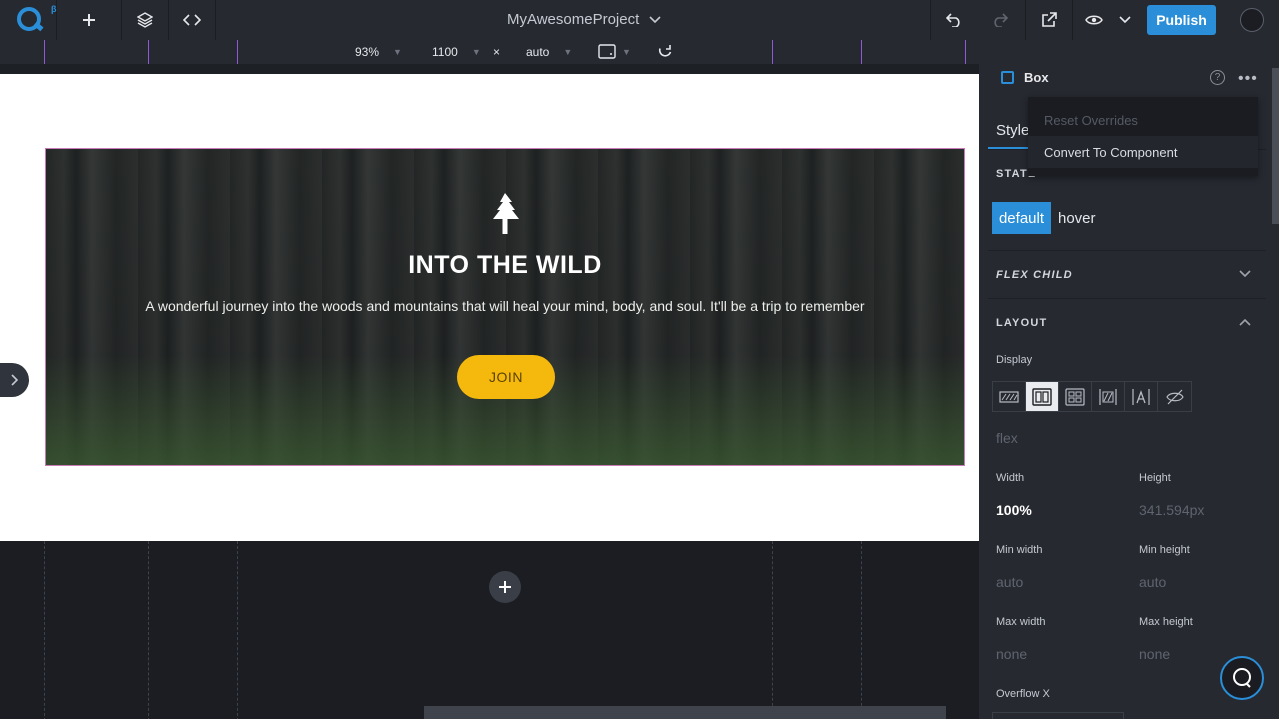 This screenshot has height=719, width=1279. I want to click on project-selector: MyAwesomeProject, so click(584, 19).